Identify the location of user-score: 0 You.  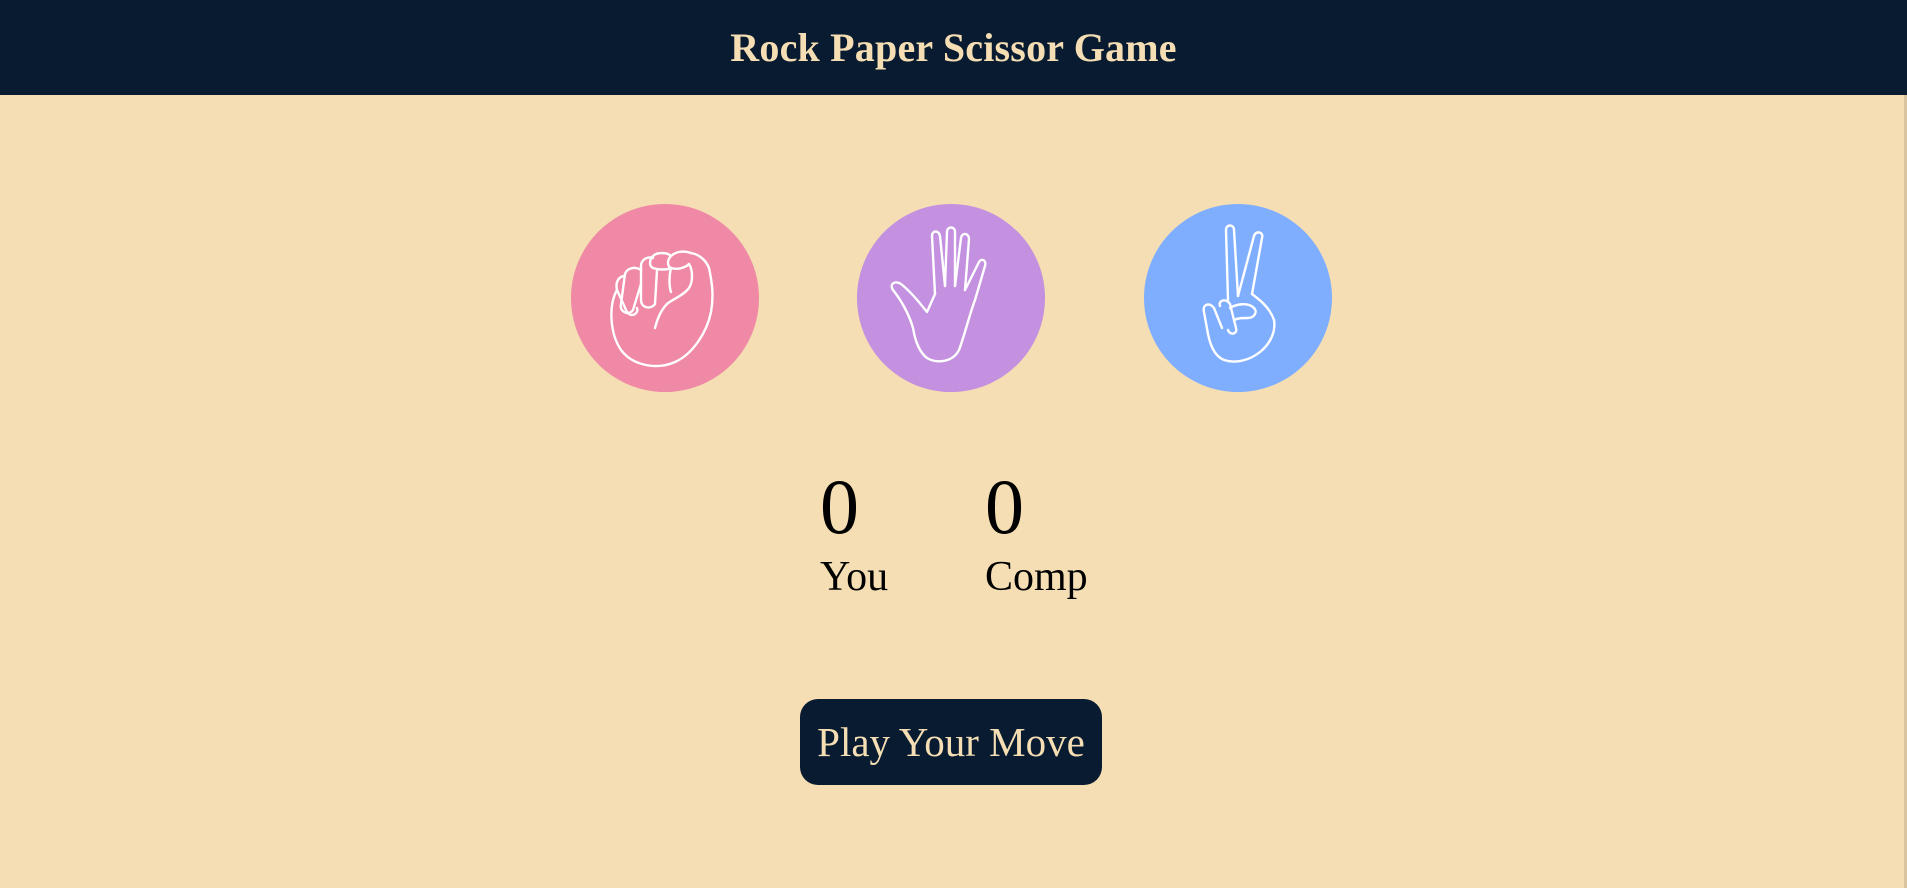
(854, 532).